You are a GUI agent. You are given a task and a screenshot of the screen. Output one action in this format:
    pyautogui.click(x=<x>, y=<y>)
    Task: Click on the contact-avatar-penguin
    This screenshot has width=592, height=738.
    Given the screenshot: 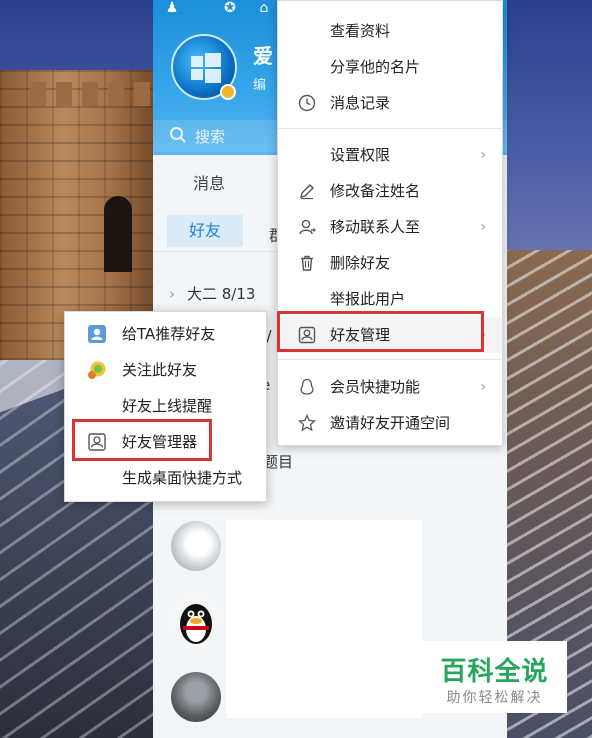 What is the action you would take?
    pyautogui.click(x=196, y=621)
    